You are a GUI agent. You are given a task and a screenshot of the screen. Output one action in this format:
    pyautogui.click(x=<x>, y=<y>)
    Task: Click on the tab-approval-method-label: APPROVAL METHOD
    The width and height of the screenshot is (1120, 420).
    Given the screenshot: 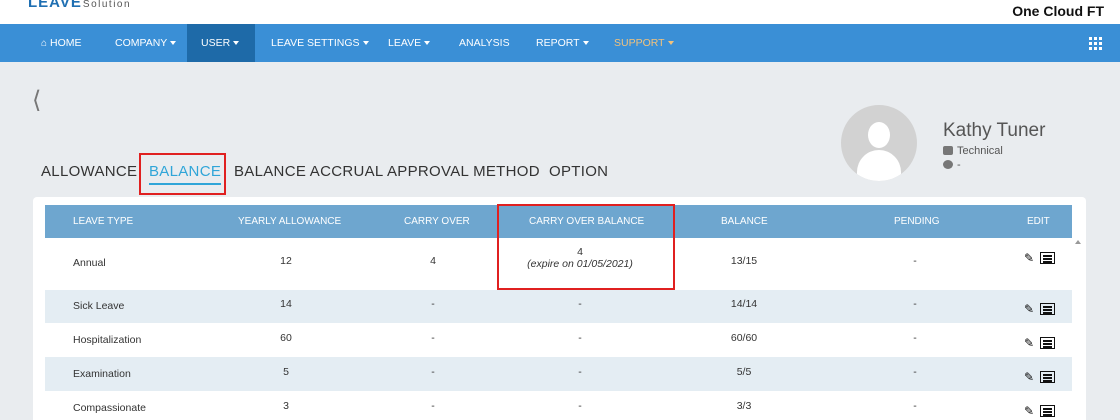 What is the action you would take?
    pyautogui.click(x=463, y=171)
    